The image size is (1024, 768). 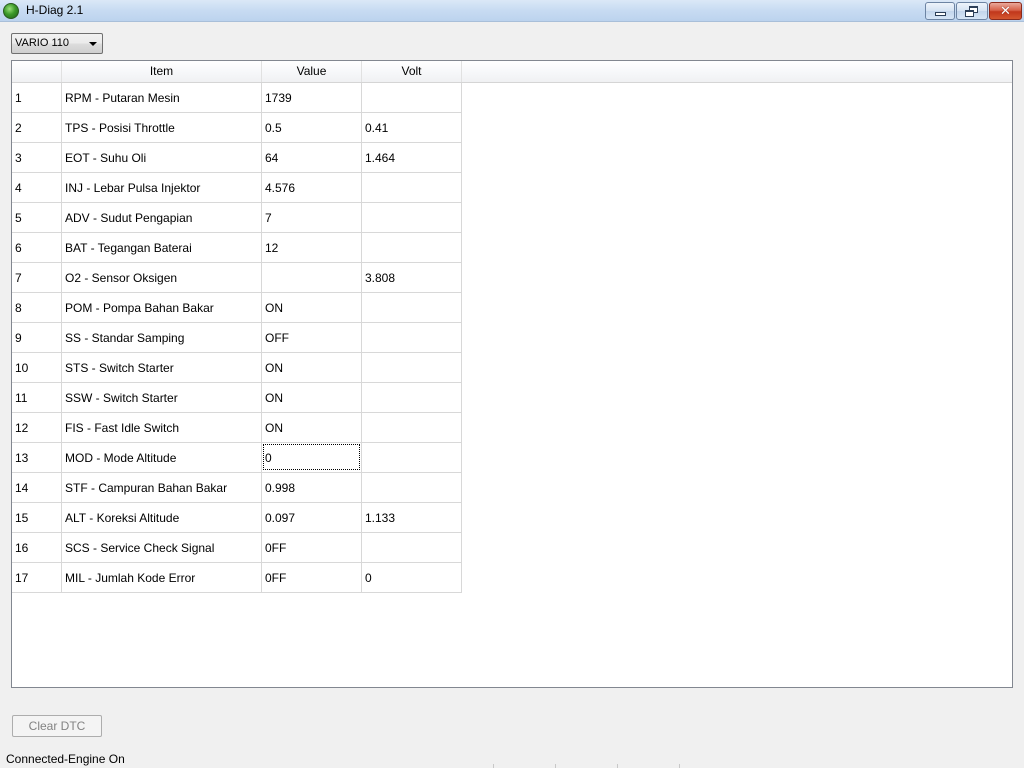 I want to click on focused-value-text: 0, so click(x=311, y=457).